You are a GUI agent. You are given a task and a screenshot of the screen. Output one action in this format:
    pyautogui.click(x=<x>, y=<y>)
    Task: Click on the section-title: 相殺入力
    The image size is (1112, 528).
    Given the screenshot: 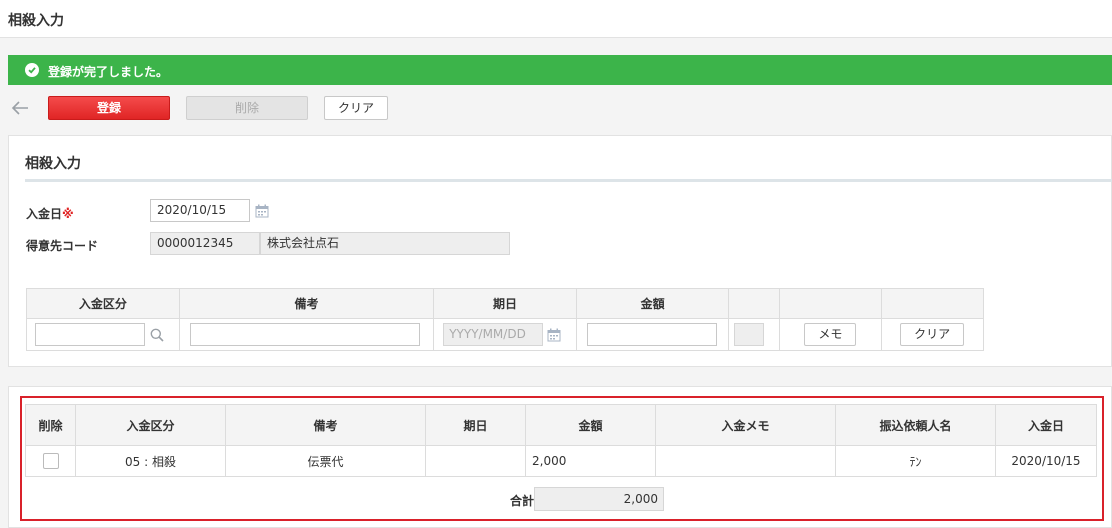 What is the action you would take?
    pyautogui.click(x=53, y=164)
    